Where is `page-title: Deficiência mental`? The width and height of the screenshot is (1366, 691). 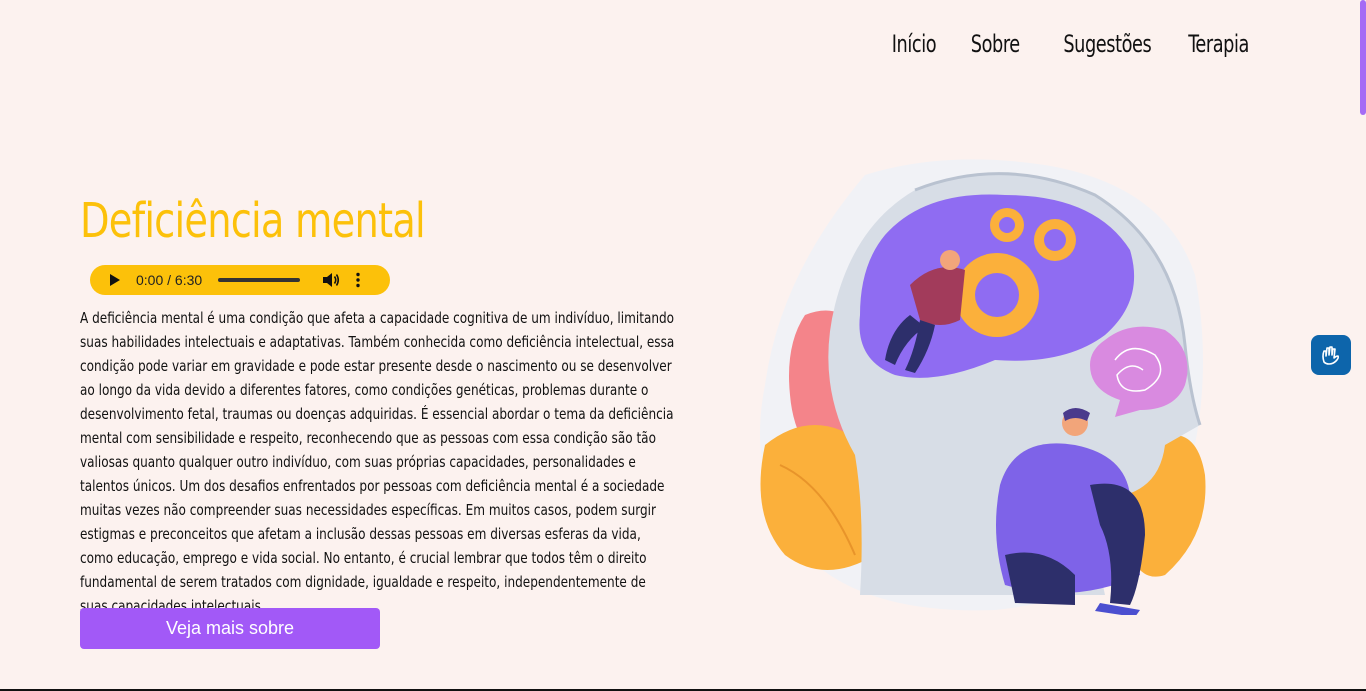
page-title: Deficiência mental is located at coordinates (253, 221).